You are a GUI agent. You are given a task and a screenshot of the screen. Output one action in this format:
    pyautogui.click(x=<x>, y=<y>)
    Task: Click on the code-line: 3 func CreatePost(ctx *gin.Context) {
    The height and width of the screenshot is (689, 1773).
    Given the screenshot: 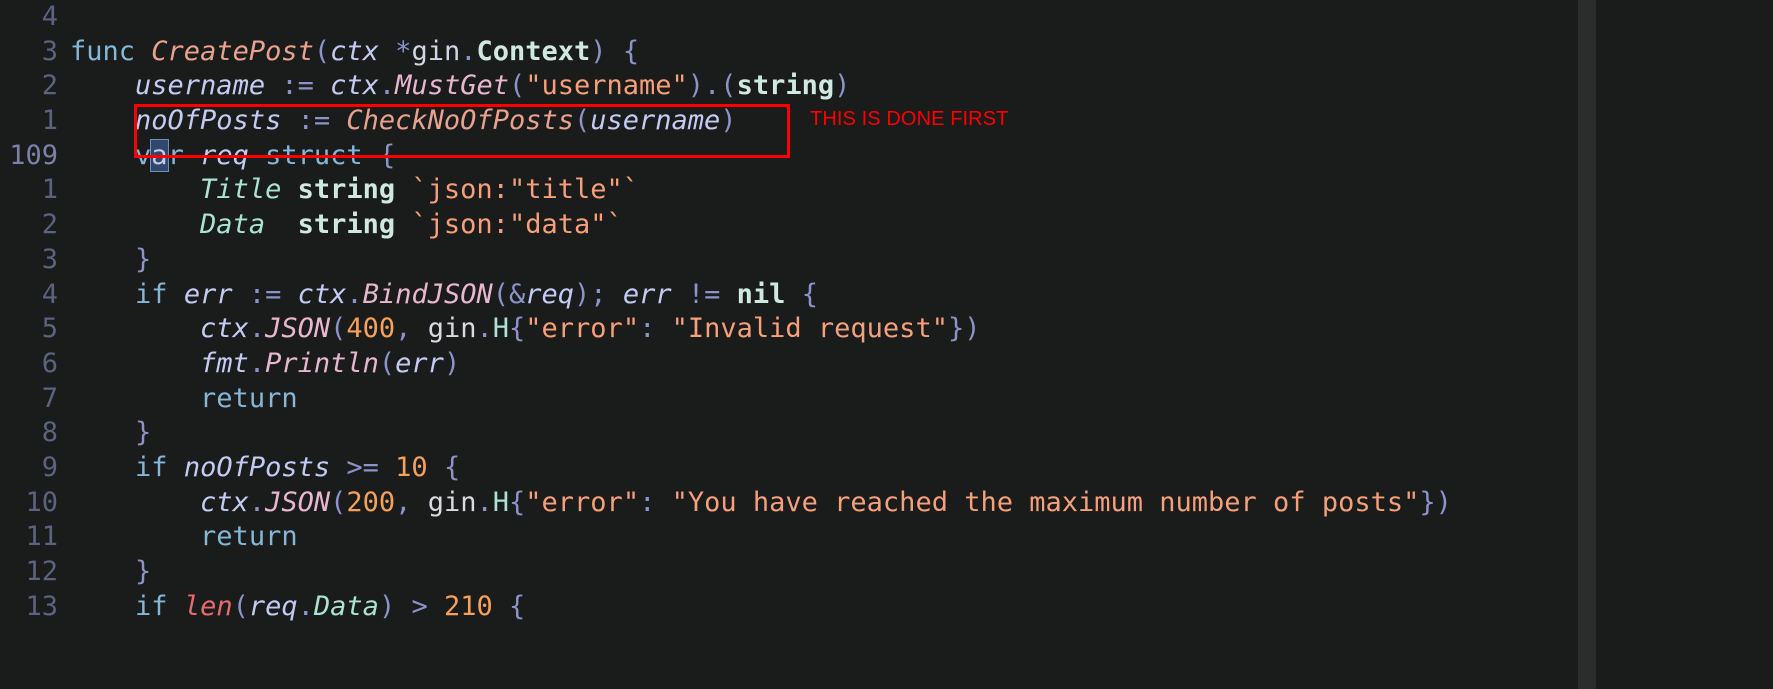 What is the action you would take?
    pyautogui.click(x=886, y=52)
    